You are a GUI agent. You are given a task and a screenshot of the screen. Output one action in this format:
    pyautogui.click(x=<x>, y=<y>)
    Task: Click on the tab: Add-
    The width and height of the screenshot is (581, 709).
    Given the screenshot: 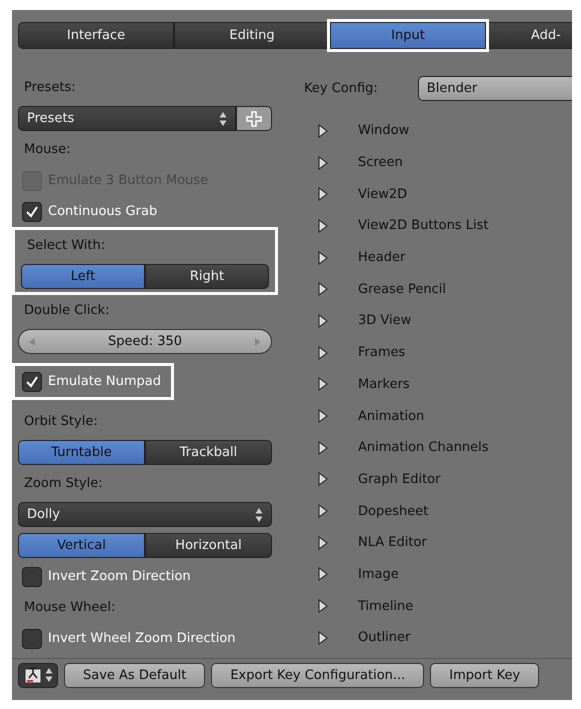 What is the action you would take?
    pyautogui.click(x=529, y=35)
    